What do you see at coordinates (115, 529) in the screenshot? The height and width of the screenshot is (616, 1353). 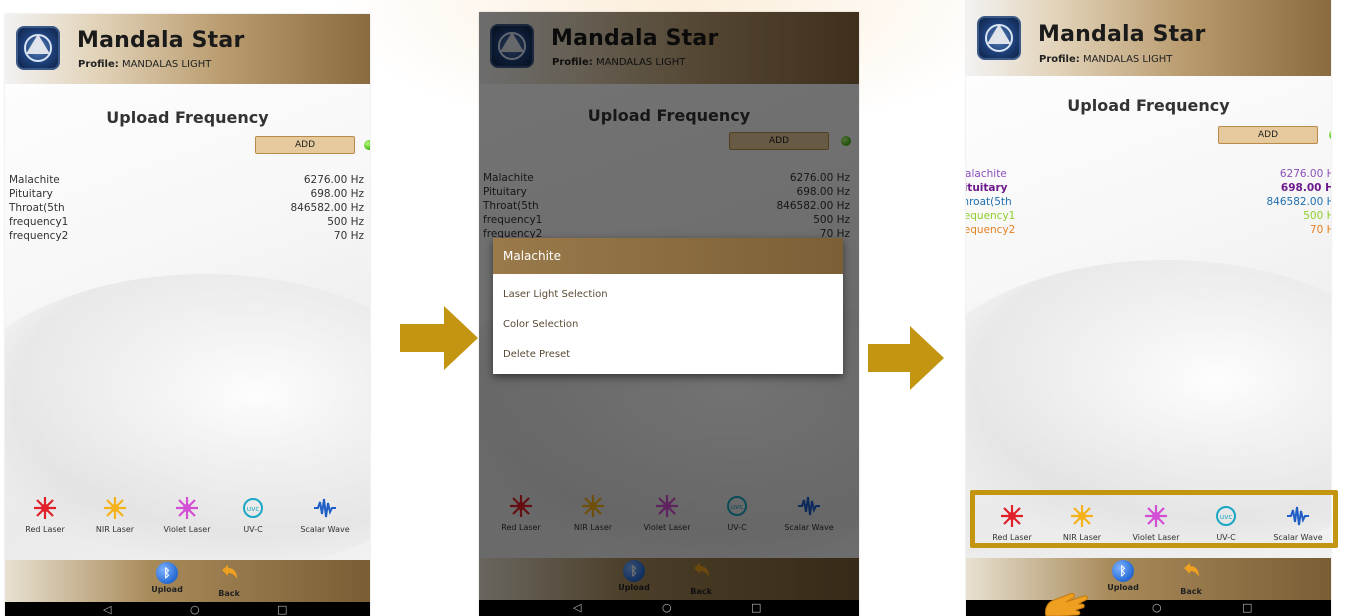 I see `tool-label: NIR Laser` at bounding box center [115, 529].